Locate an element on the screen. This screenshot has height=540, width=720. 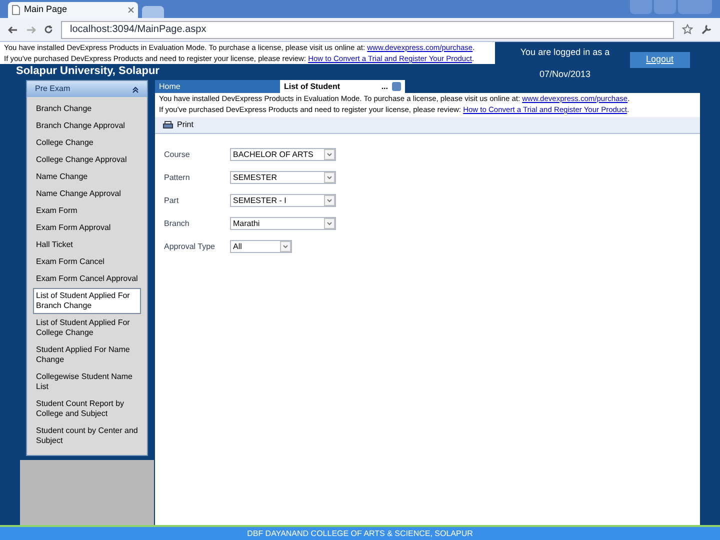
tab-label: List of Student is located at coordinates (312, 86).